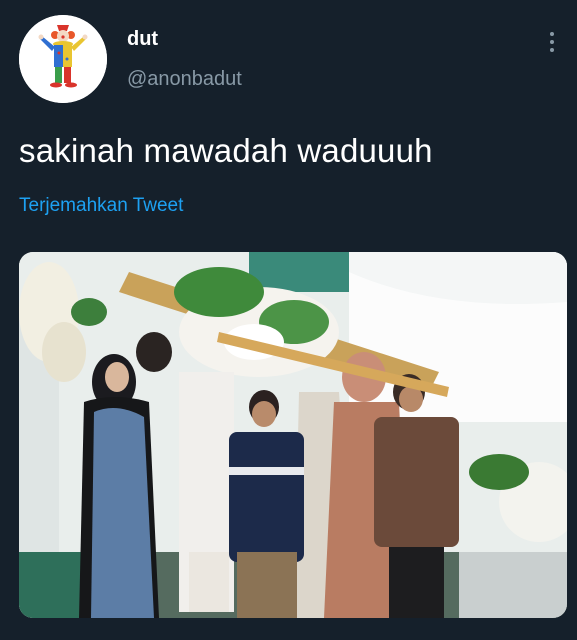 This screenshot has width=577, height=640. I want to click on clown-avatar-icon, so click(63, 59).